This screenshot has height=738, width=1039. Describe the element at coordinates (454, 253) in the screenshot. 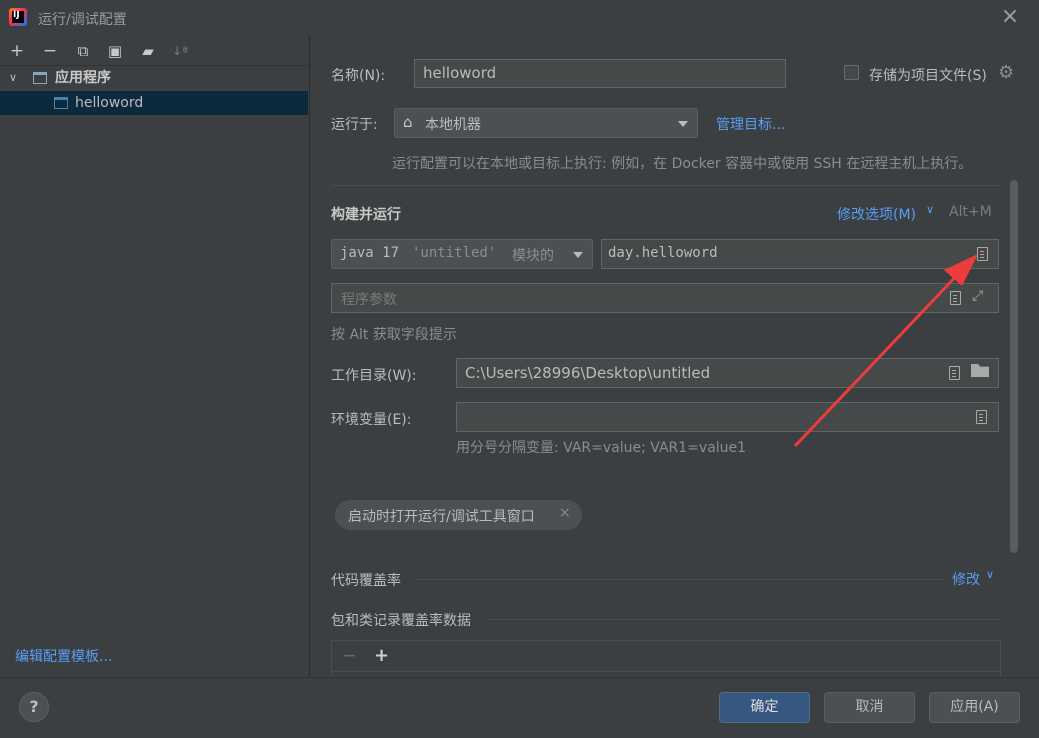

I see `jdk-module: 'untitled'` at that location.